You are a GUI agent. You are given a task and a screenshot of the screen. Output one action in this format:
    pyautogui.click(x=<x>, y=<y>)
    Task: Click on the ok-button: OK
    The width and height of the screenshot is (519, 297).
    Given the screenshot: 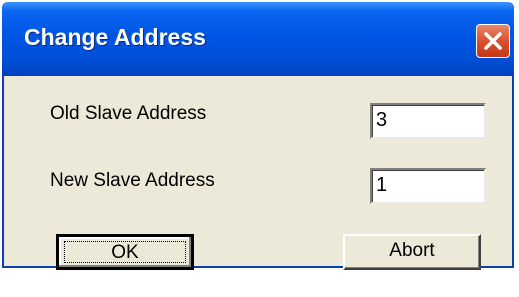 What is the action you would take?
    pyautogui.click(x=125, y=252)
    